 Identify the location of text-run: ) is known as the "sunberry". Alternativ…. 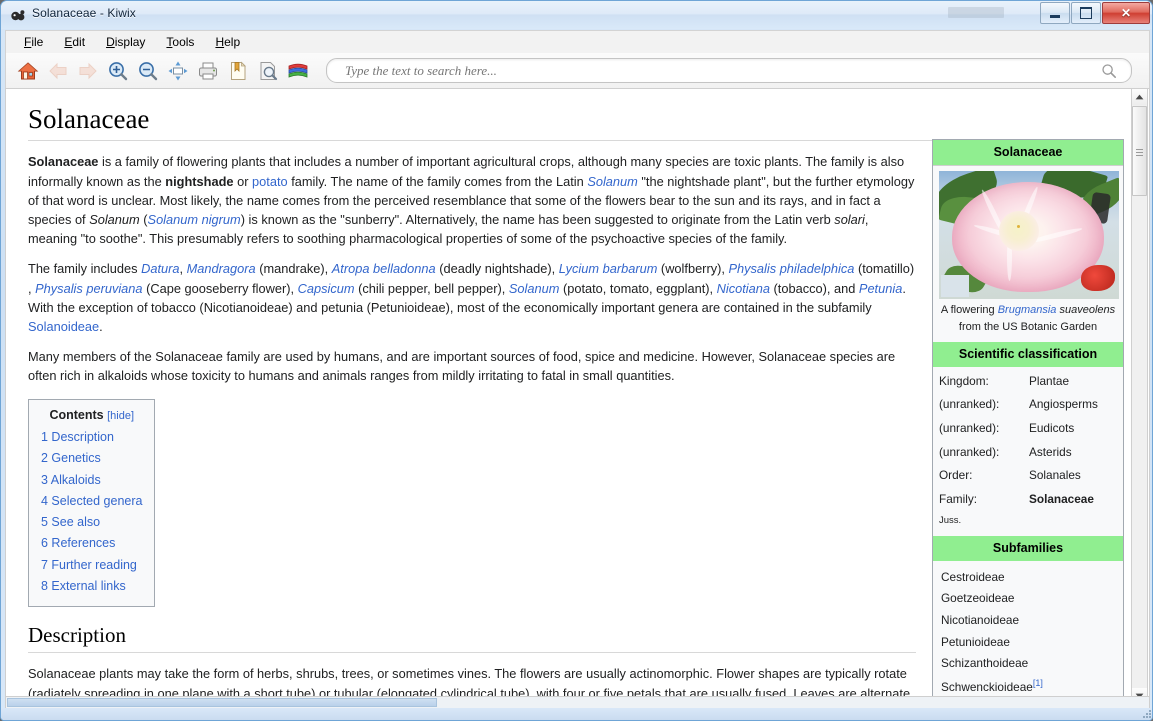
(537, 219).